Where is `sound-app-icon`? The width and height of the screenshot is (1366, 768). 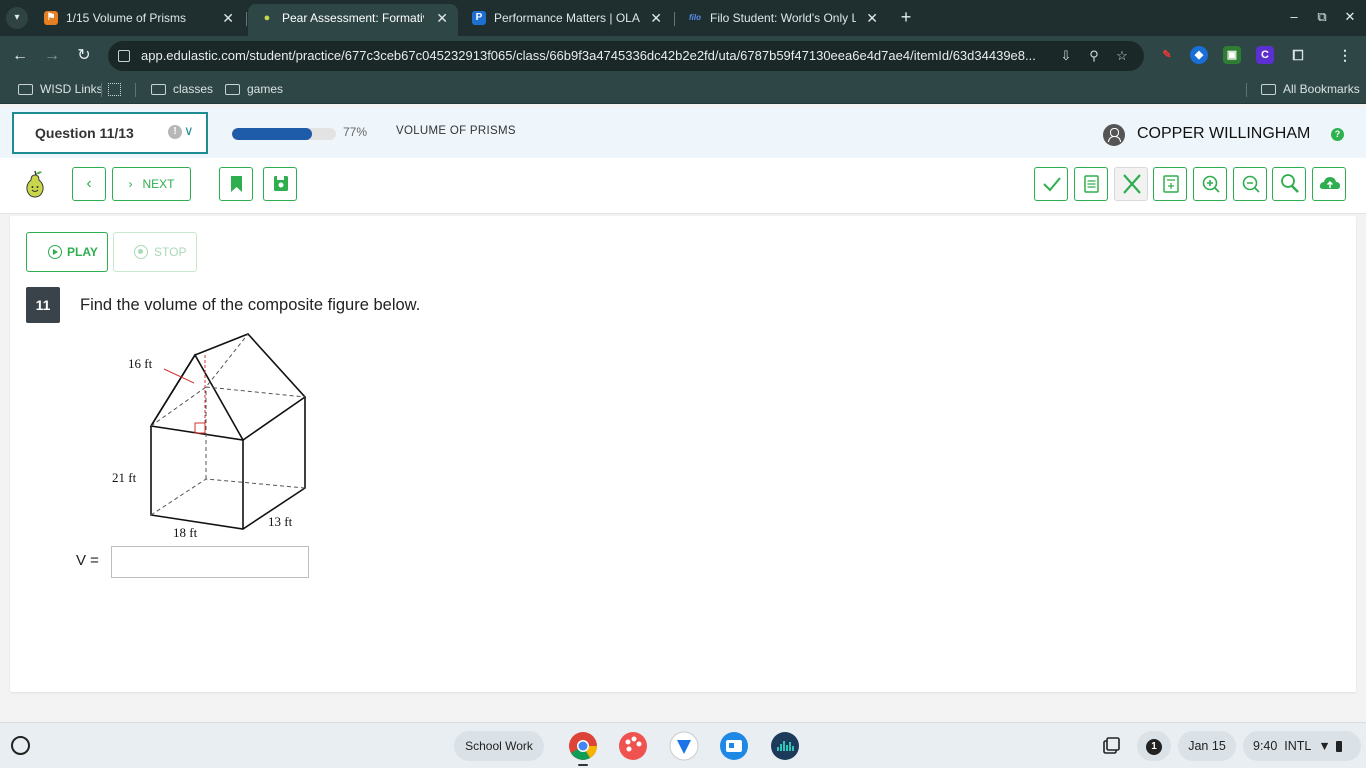 sound-app-icon is located at coordinates (785, 746).